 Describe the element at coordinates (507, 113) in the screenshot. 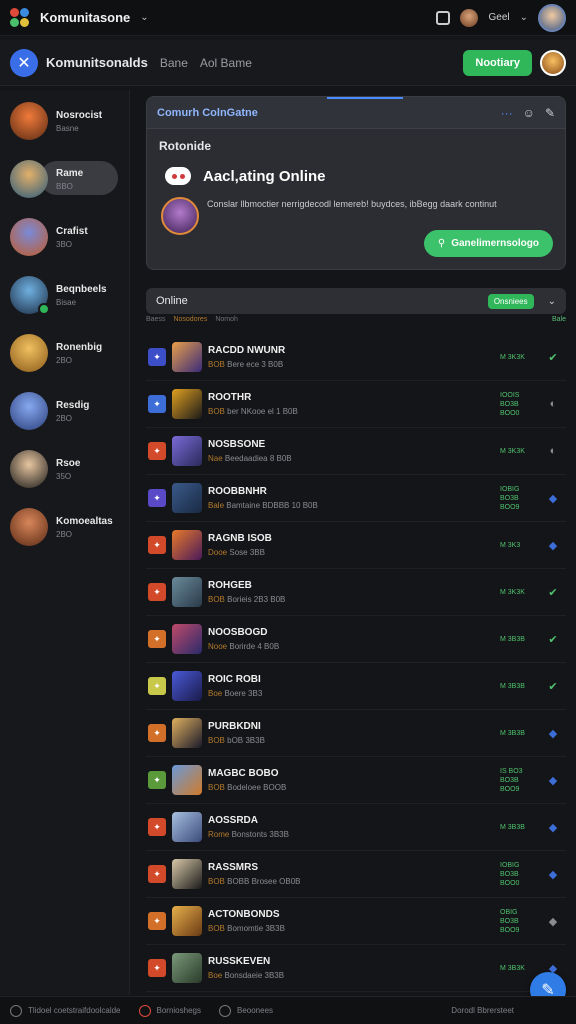

I see `more-icon: ···` at that location.